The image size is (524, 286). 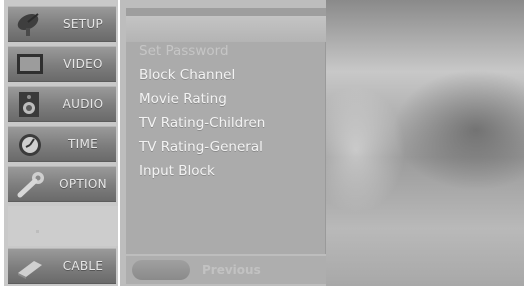 What do you see at coordinates (30, 266) in the screenshot?
I see `cable-icon` at bounding box center [30, 266].